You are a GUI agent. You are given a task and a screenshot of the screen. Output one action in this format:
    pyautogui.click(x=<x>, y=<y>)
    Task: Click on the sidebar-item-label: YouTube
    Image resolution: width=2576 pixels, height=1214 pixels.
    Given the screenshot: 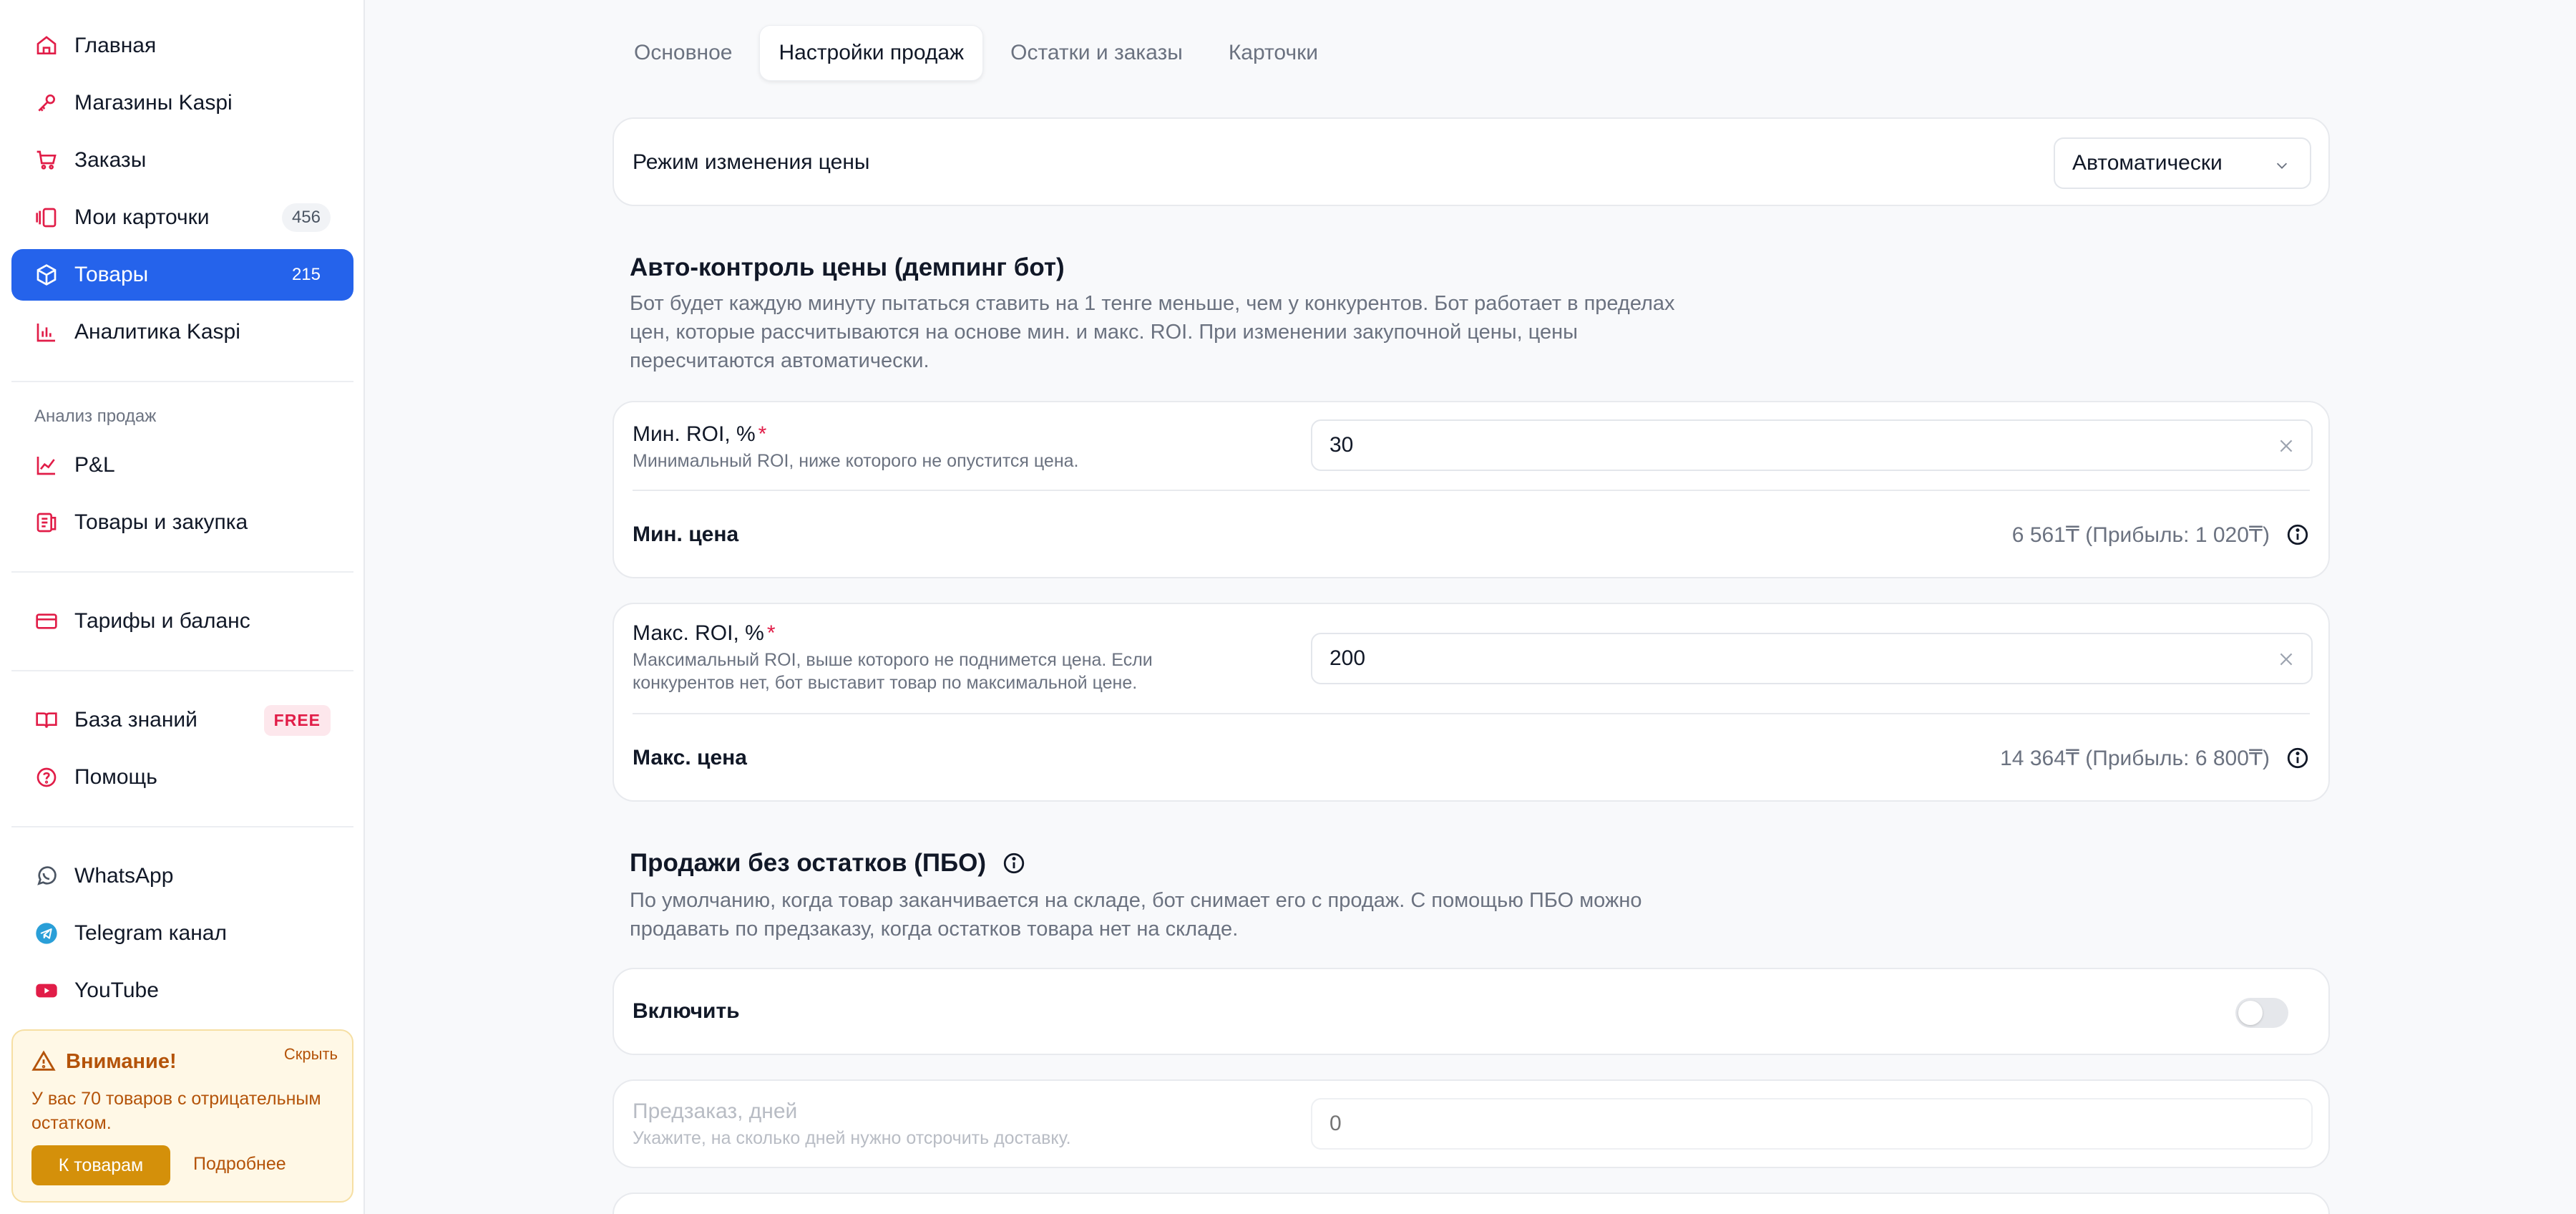 What is the action you would take?
    pyautogui.click(x=116, y=990)
    